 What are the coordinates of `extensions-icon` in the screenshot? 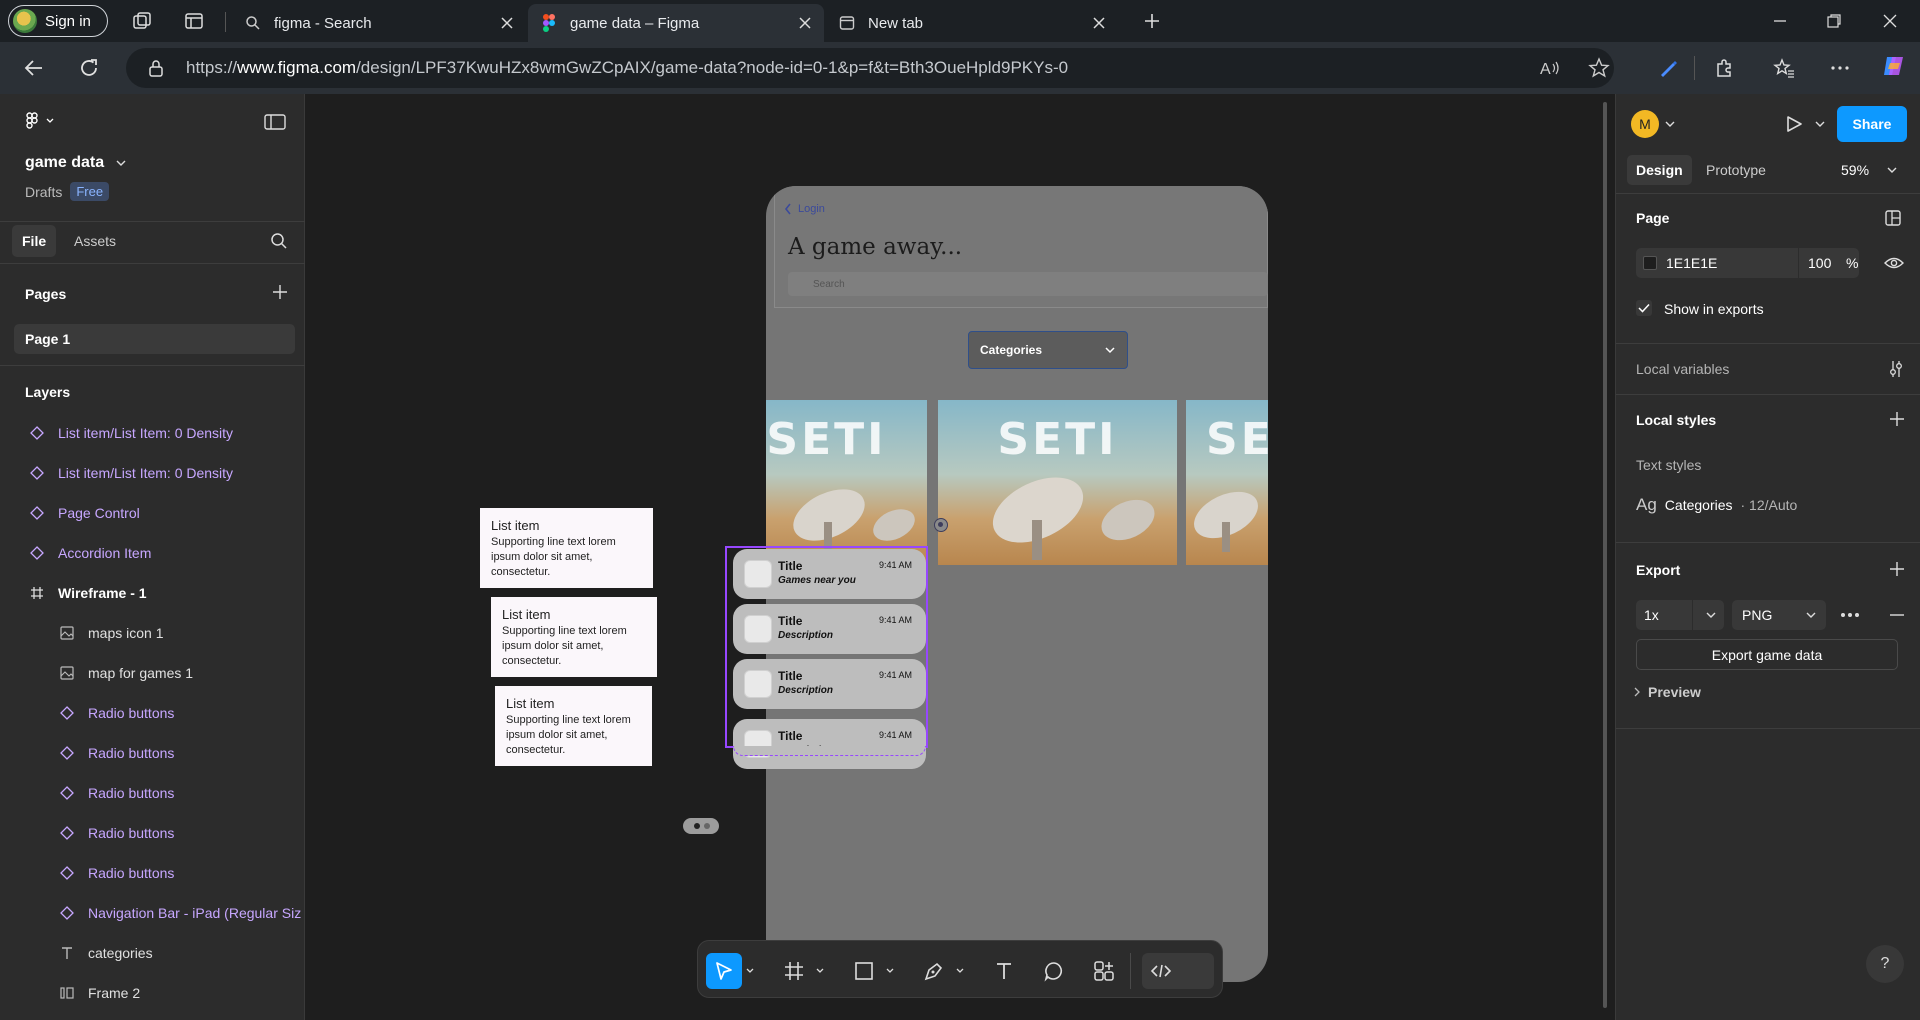 It's located at (1724, 68).